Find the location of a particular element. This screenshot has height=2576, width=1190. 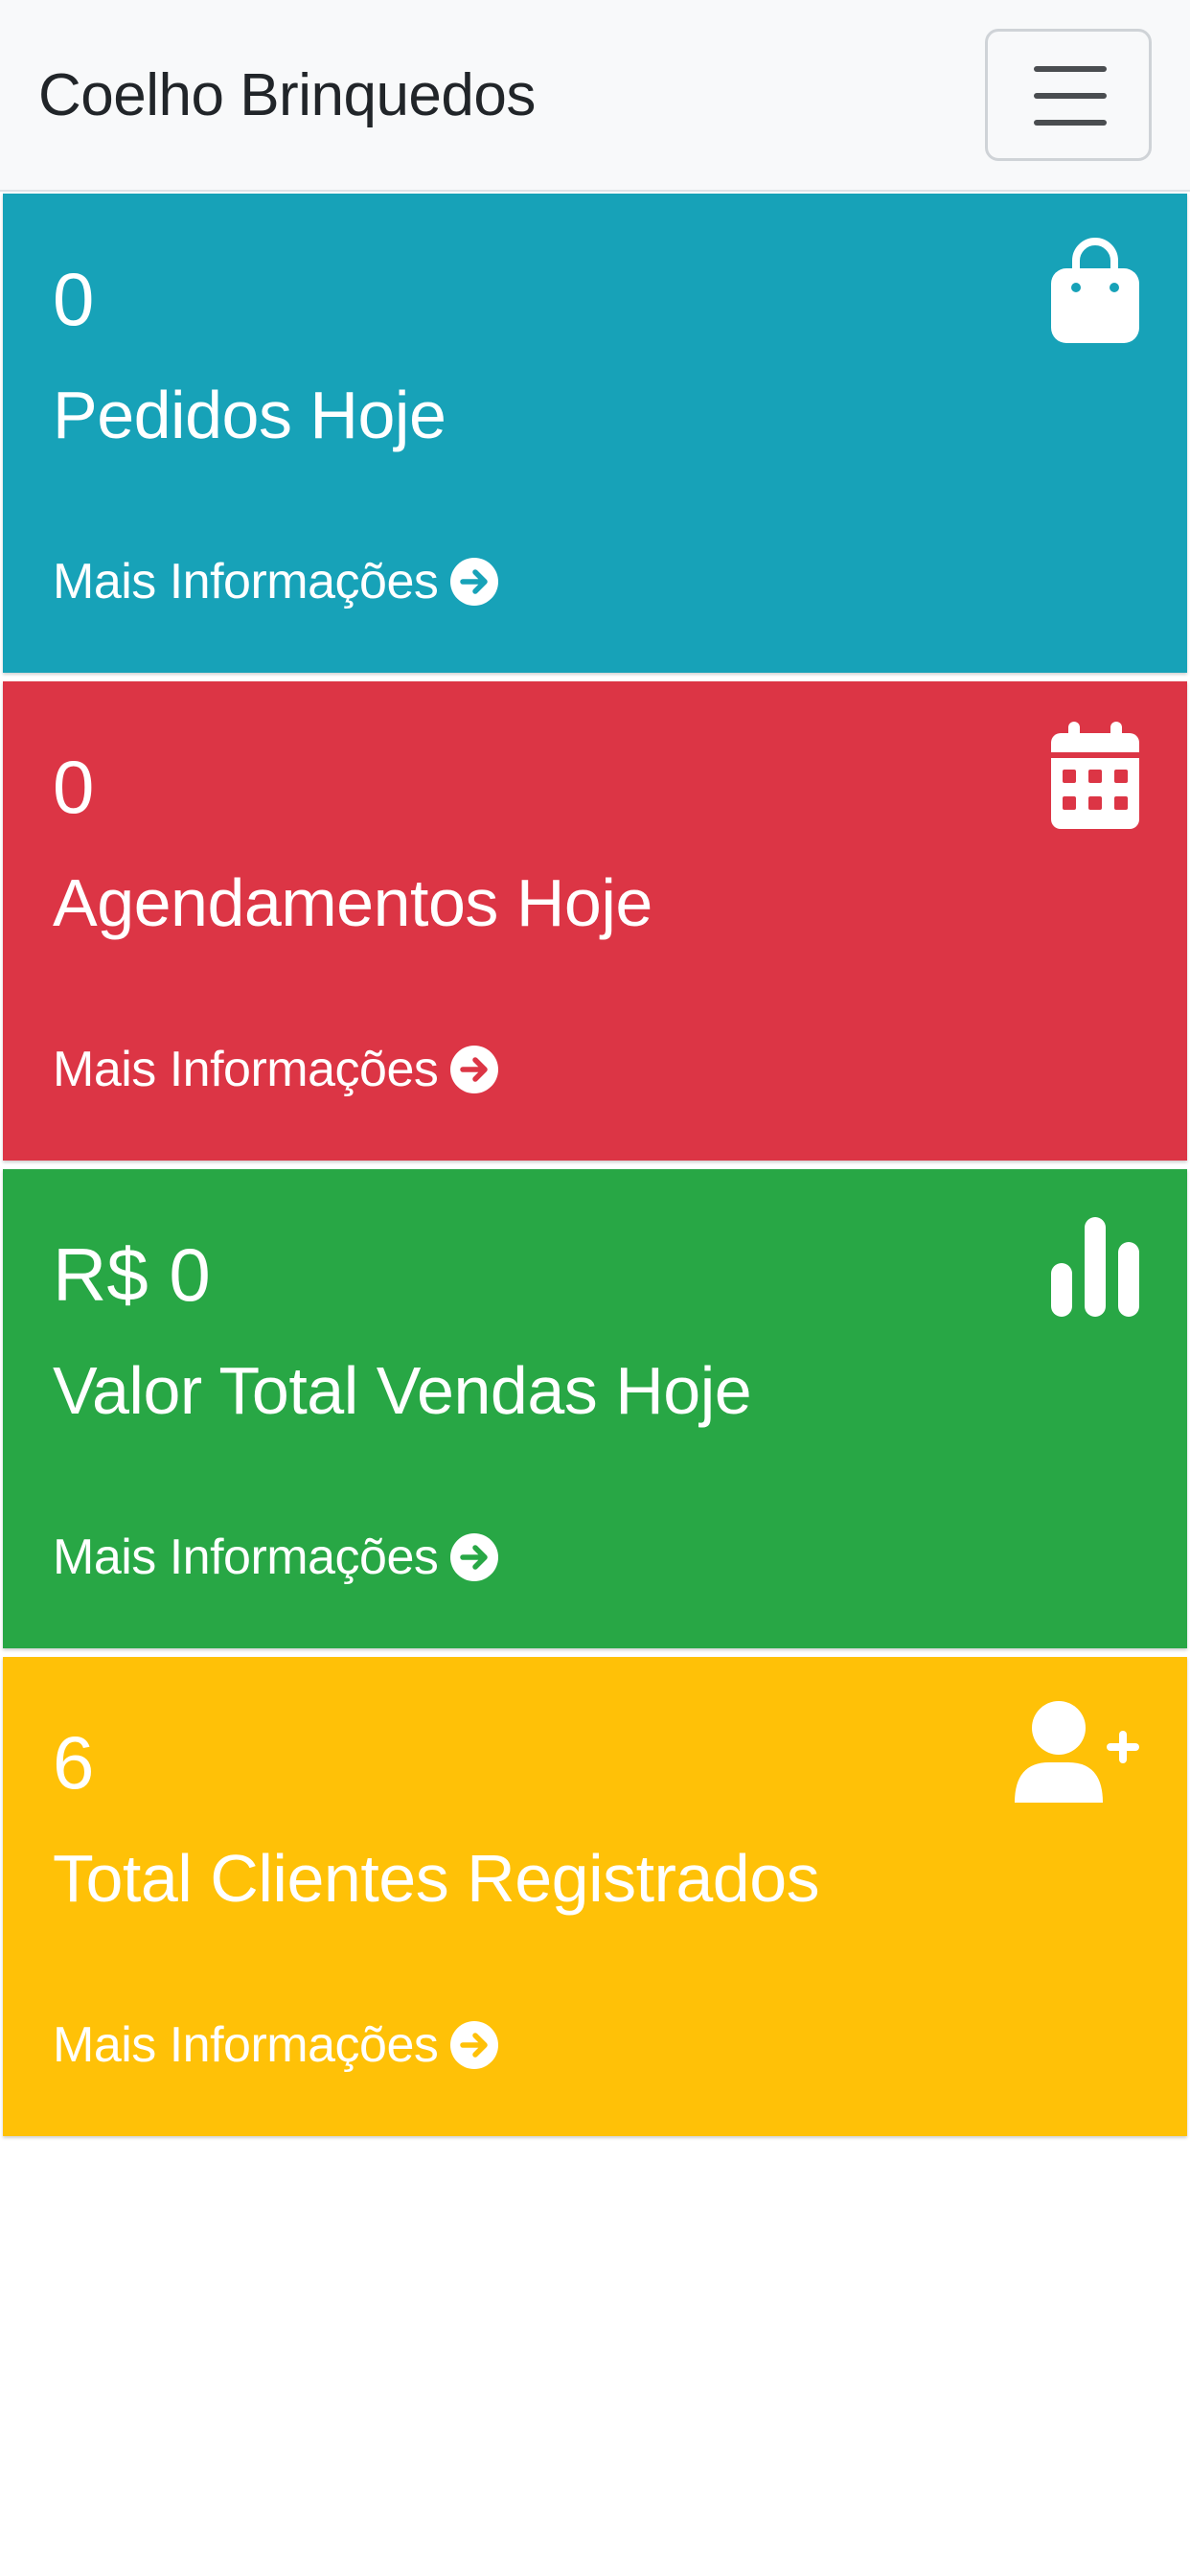

calendar-icon is located at coordinates (1095, 775).